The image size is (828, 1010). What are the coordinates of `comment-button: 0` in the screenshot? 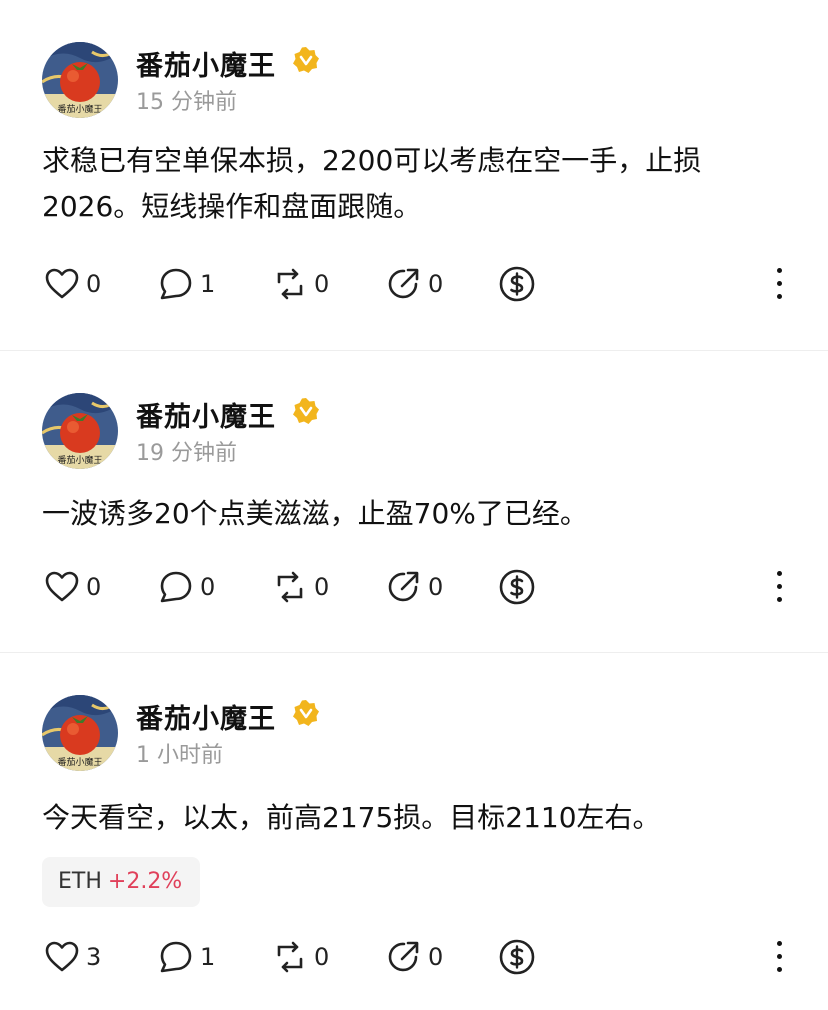 It's located at (186, 587).